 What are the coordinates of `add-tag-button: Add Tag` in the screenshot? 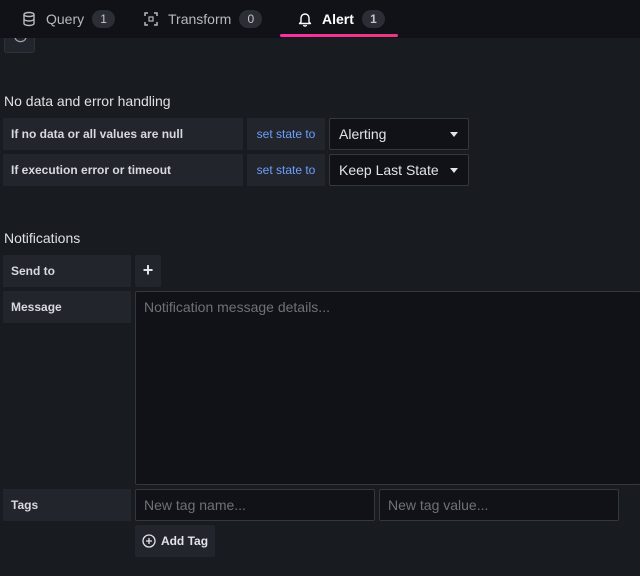 It's located at (175, 541).